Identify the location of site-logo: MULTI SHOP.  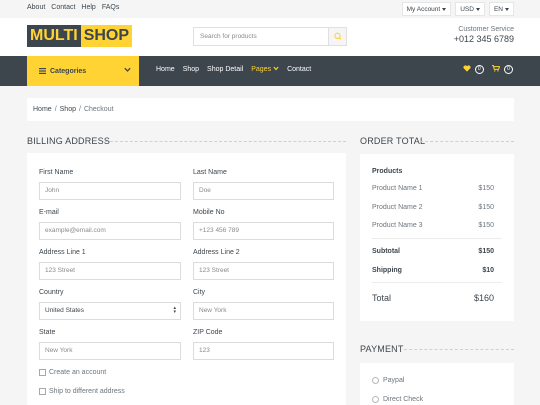
(80, 36).